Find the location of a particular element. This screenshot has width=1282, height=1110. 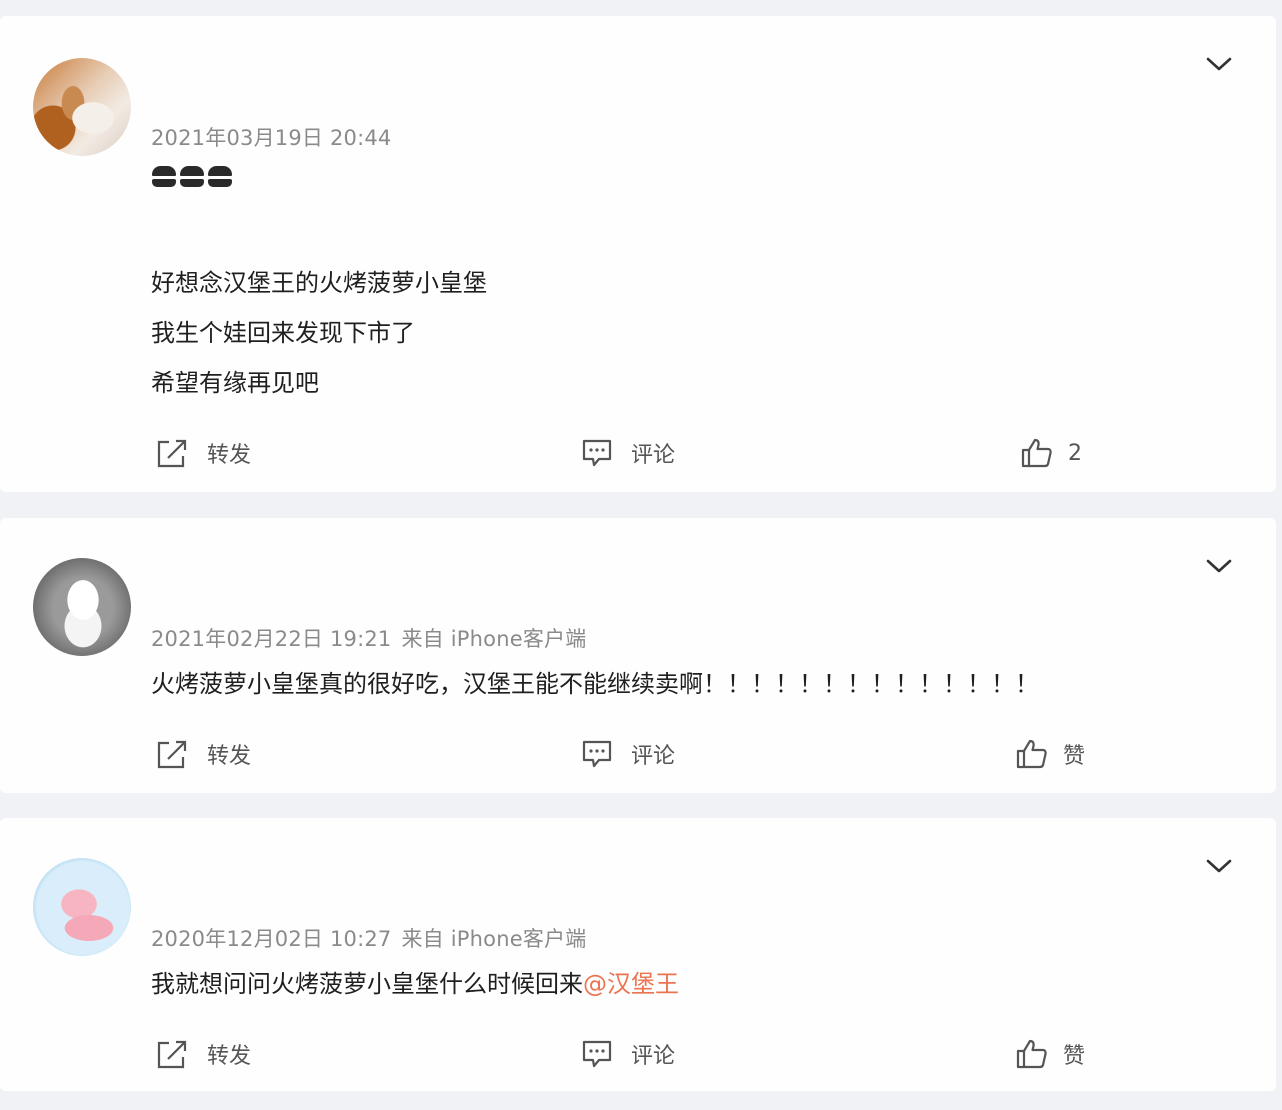

post-text-line: 希望有缘再见吧 is located at coordinates (235, 383).